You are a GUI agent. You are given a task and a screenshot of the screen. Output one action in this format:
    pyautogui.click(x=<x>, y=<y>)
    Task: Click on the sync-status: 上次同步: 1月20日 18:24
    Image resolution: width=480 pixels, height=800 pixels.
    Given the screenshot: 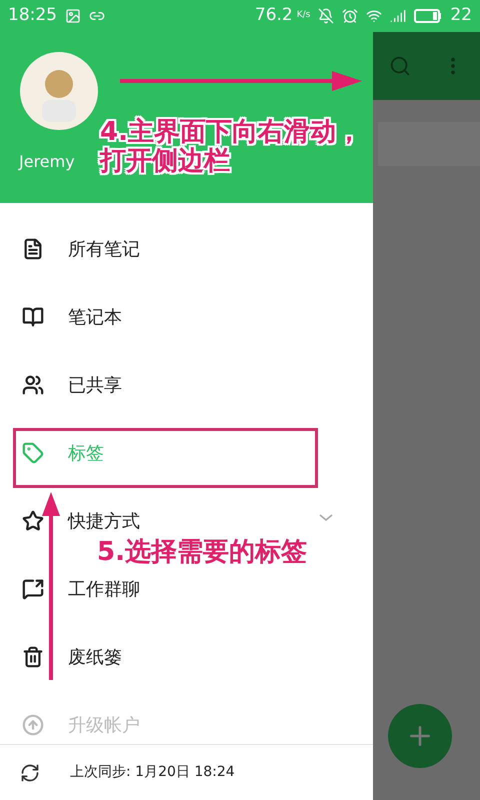 What is the action you would take?
    pyautogui.click(x=152, y=772)
    